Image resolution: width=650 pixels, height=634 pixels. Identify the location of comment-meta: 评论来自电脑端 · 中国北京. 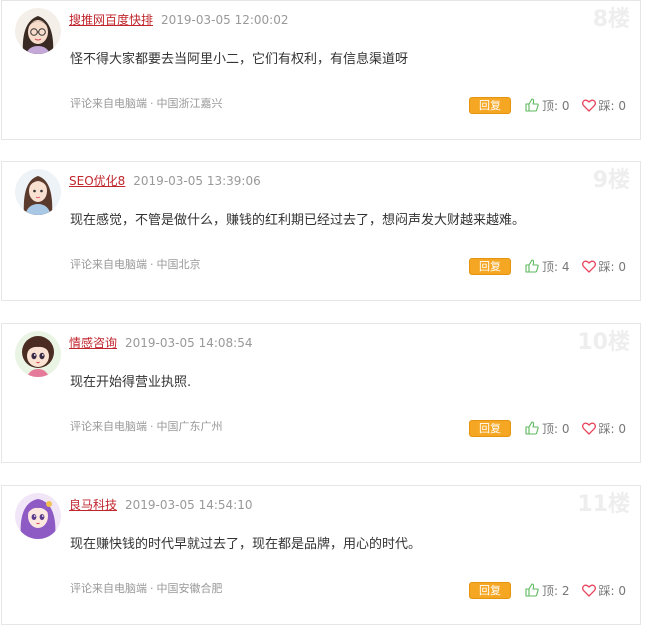
(135, 265).